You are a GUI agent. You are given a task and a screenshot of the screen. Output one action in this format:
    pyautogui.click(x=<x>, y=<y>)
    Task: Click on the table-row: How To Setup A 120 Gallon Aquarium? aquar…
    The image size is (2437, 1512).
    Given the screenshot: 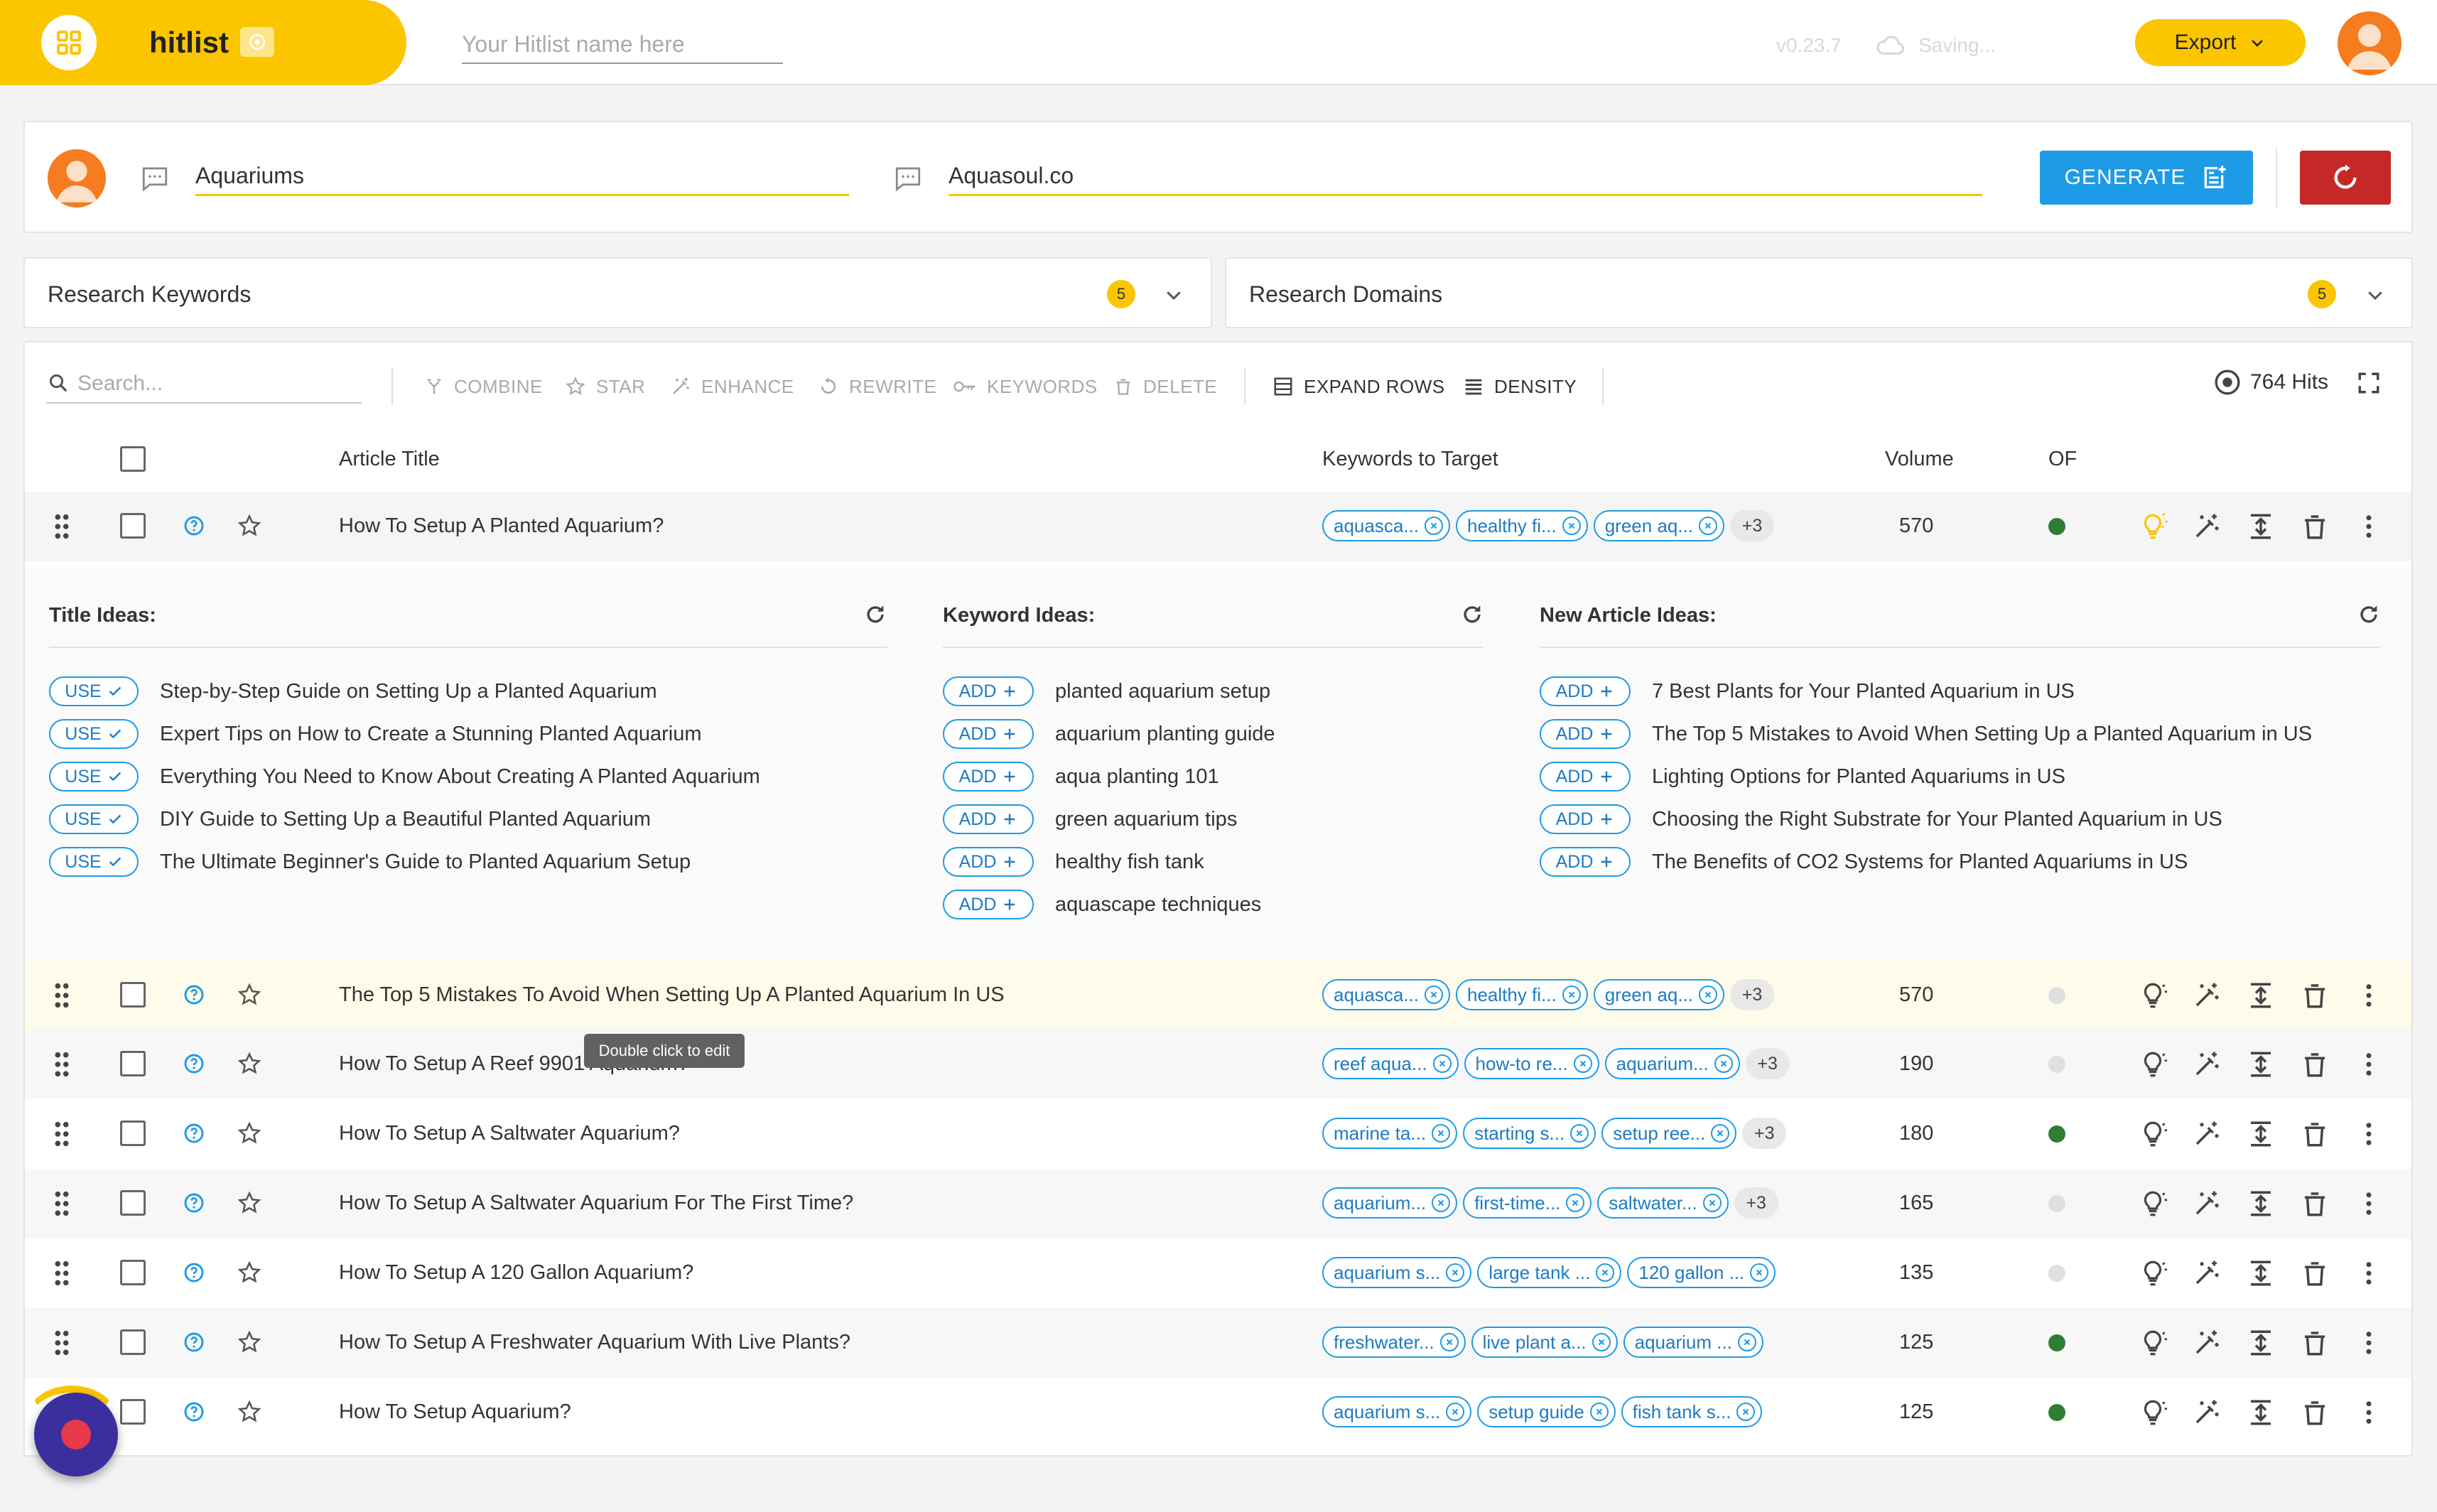 What is the action you would take?
    pyautogui.click(x=1218, y=1273)
    